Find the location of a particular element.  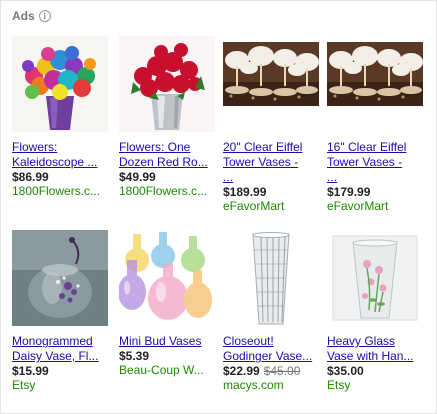

info-icon: i is located at coordinates (44, 16).